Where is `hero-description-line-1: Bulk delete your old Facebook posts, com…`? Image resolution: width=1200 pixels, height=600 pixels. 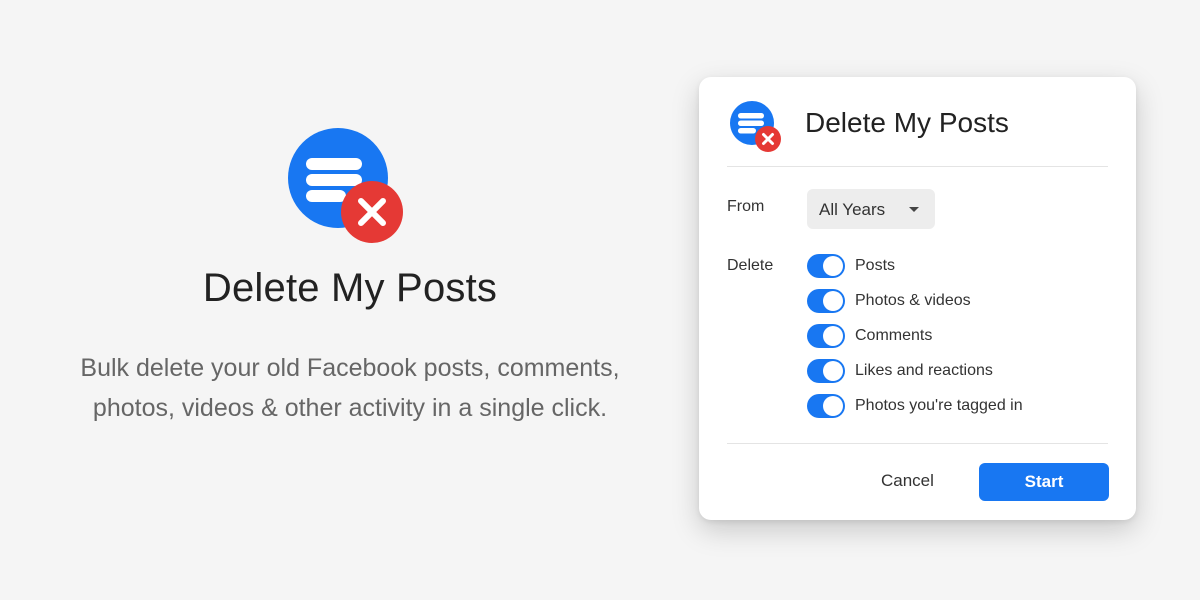
hero-description-line-1: Bulk delete your old Facebook posts, com… is located at coordinates (350, 368).